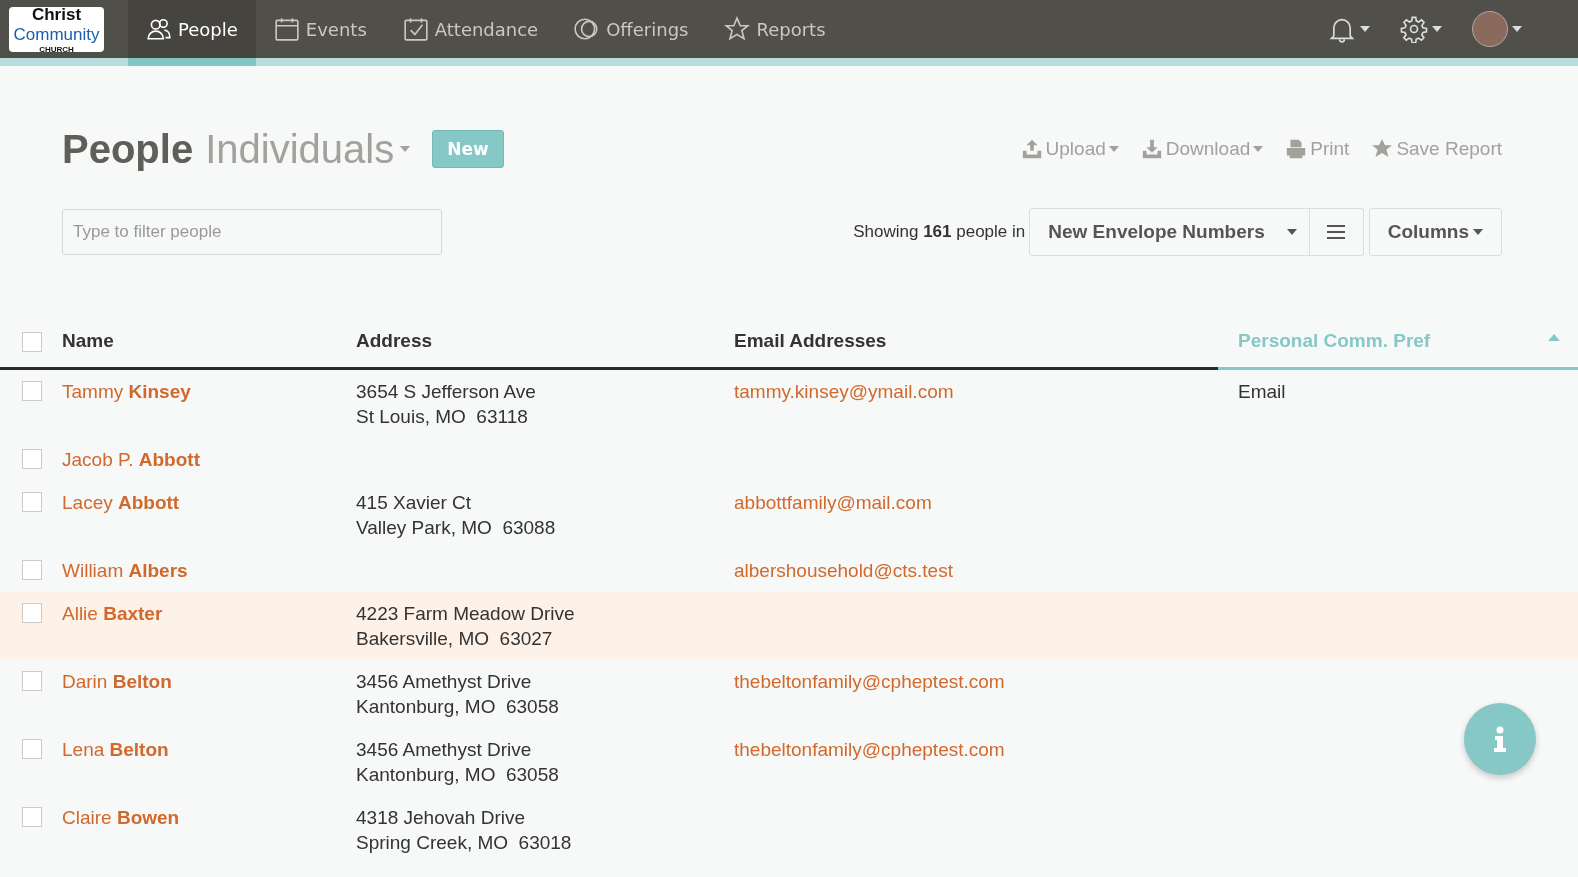 This screenshot has height=877, width=1578. I want to click on list-menu-button, so click(1336, 232).